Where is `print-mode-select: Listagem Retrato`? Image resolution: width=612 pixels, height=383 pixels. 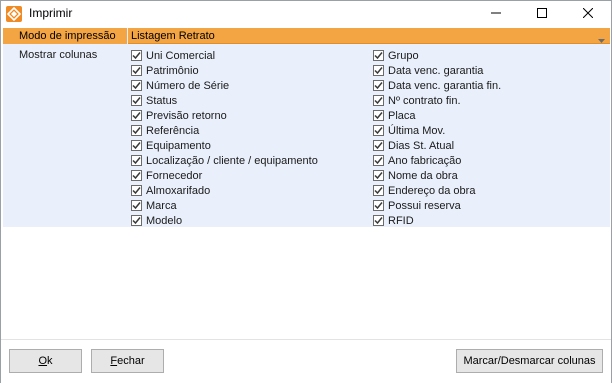
print-mode-select: Listagem Retrato is located at coordinates (369, 36).